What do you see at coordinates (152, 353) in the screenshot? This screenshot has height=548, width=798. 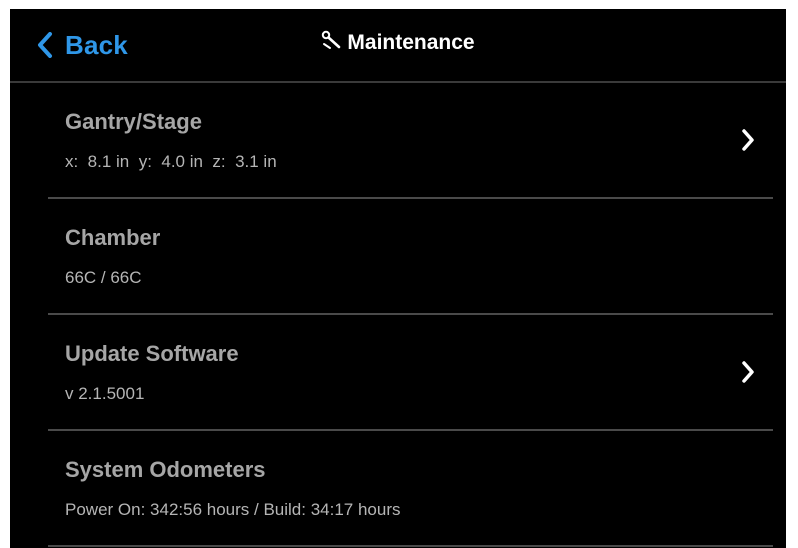 I see `list-item-title: Update Software` at bounding box center [152, 353].